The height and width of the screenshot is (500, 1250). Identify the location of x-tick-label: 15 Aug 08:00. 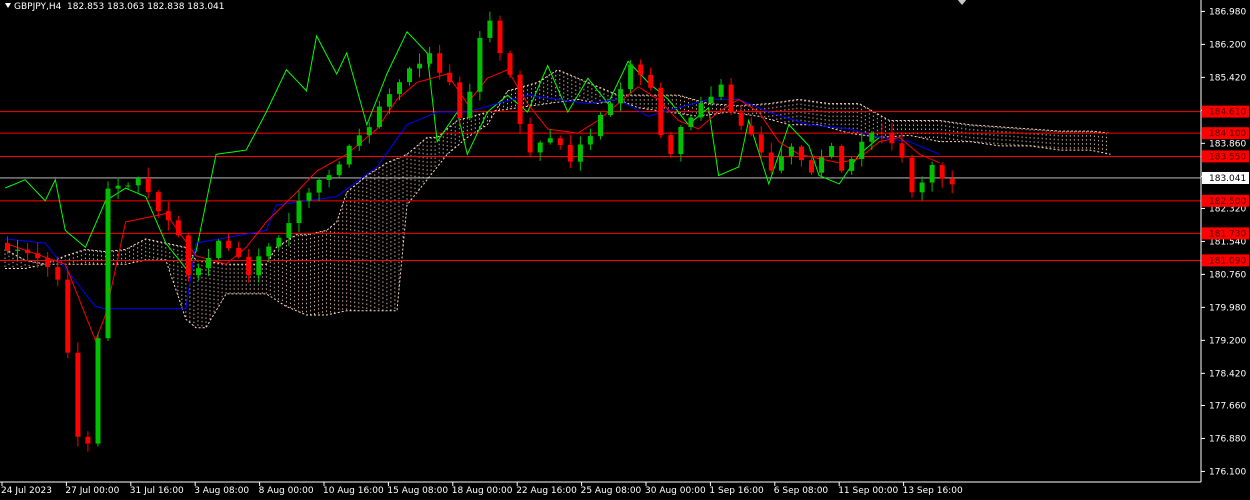
(417, 491).